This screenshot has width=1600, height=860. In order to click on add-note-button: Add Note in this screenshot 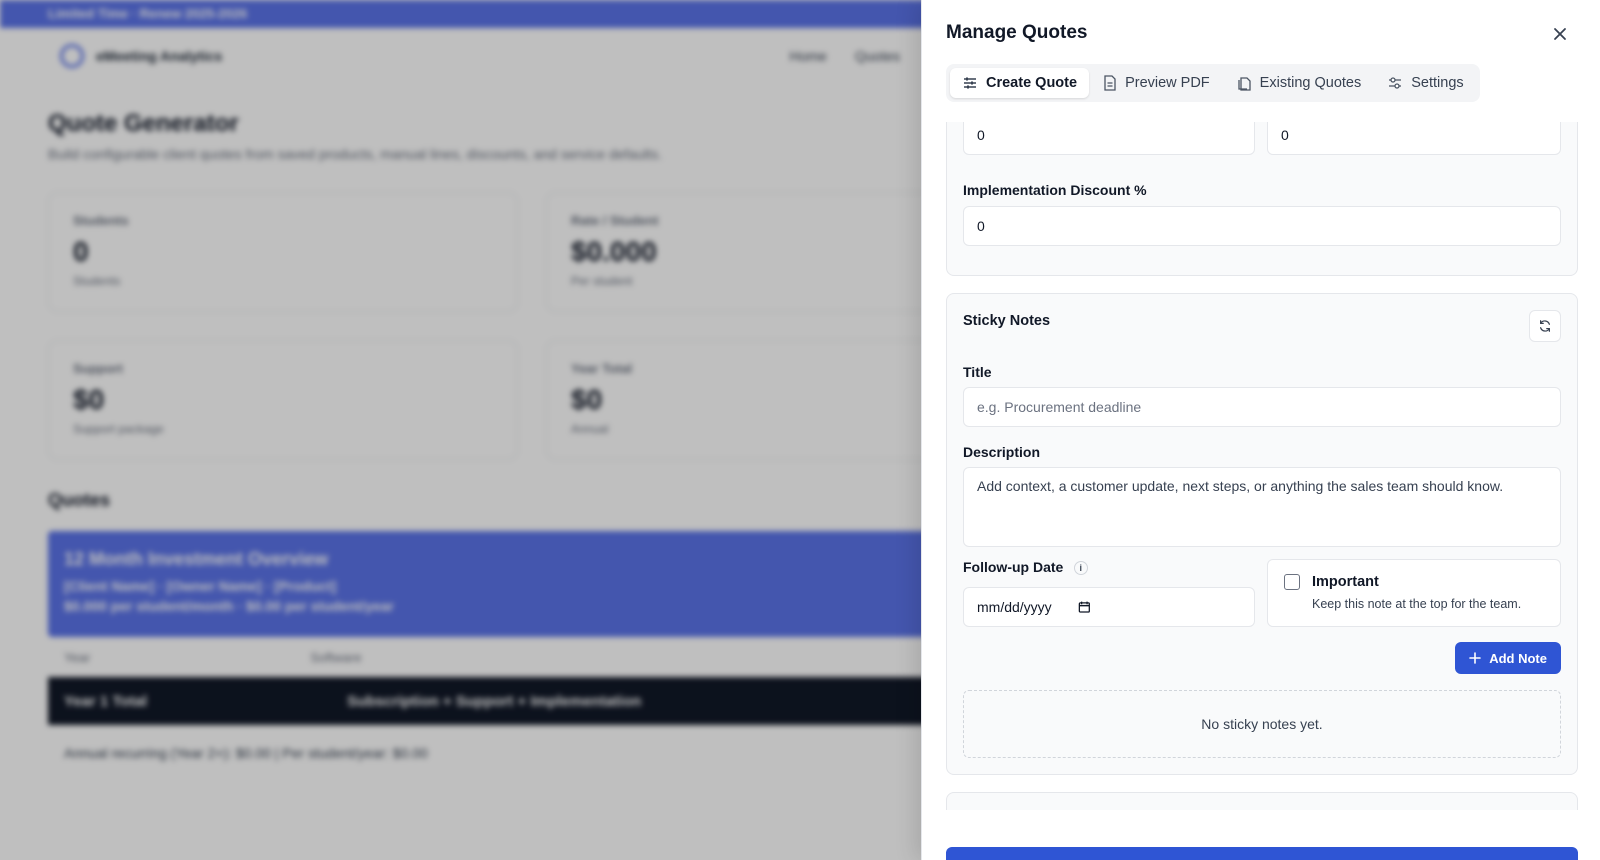, I will do `click(1508, 658)`.